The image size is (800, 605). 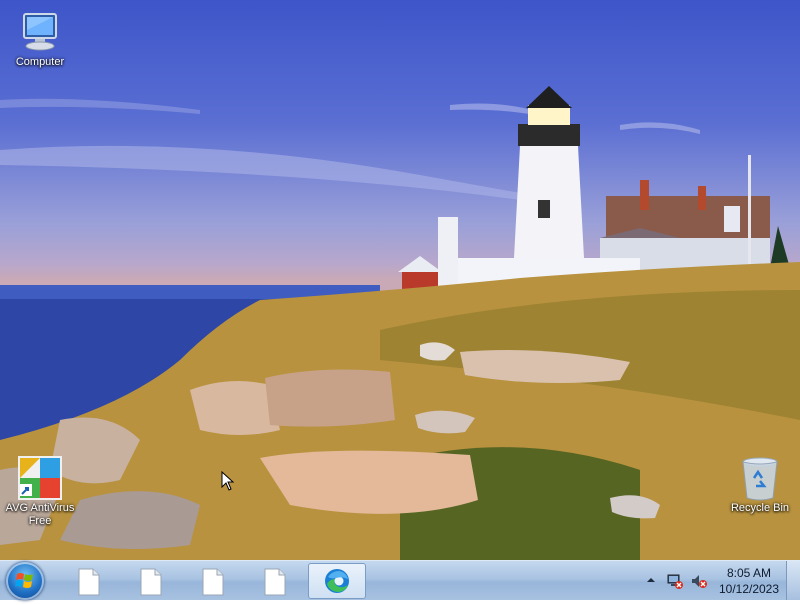 I want to click on desktop-icon-label: Computer, so click(x=40, y=62).